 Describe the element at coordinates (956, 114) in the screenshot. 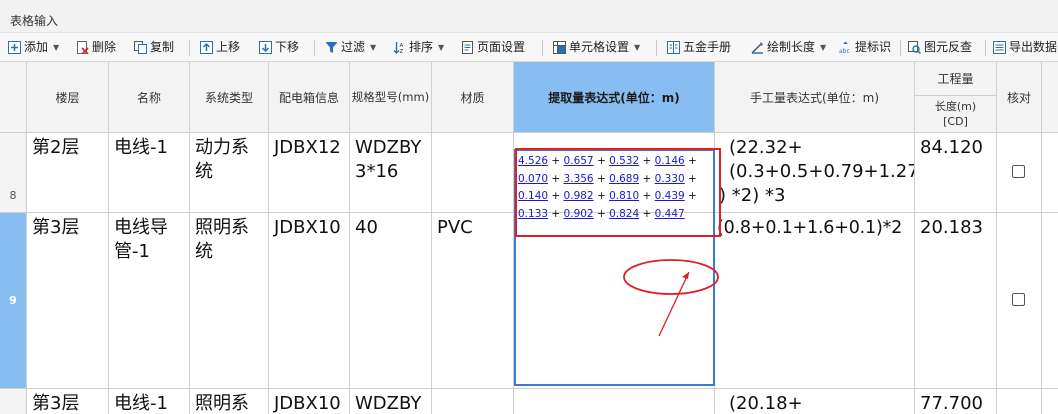

I see `col-header-length: 长度(m) [CD]` at that location.